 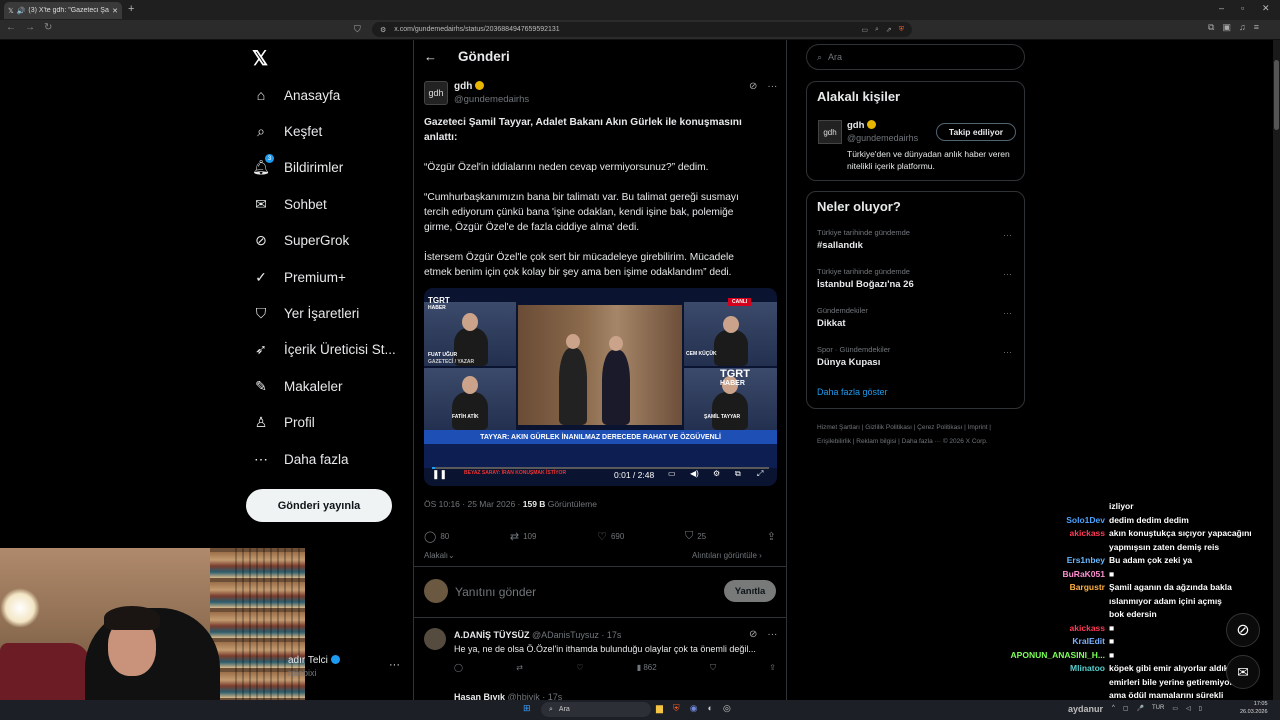 I want to click on sidebar-item: ⊘ SuperGrok, so click(x=300, y=241).